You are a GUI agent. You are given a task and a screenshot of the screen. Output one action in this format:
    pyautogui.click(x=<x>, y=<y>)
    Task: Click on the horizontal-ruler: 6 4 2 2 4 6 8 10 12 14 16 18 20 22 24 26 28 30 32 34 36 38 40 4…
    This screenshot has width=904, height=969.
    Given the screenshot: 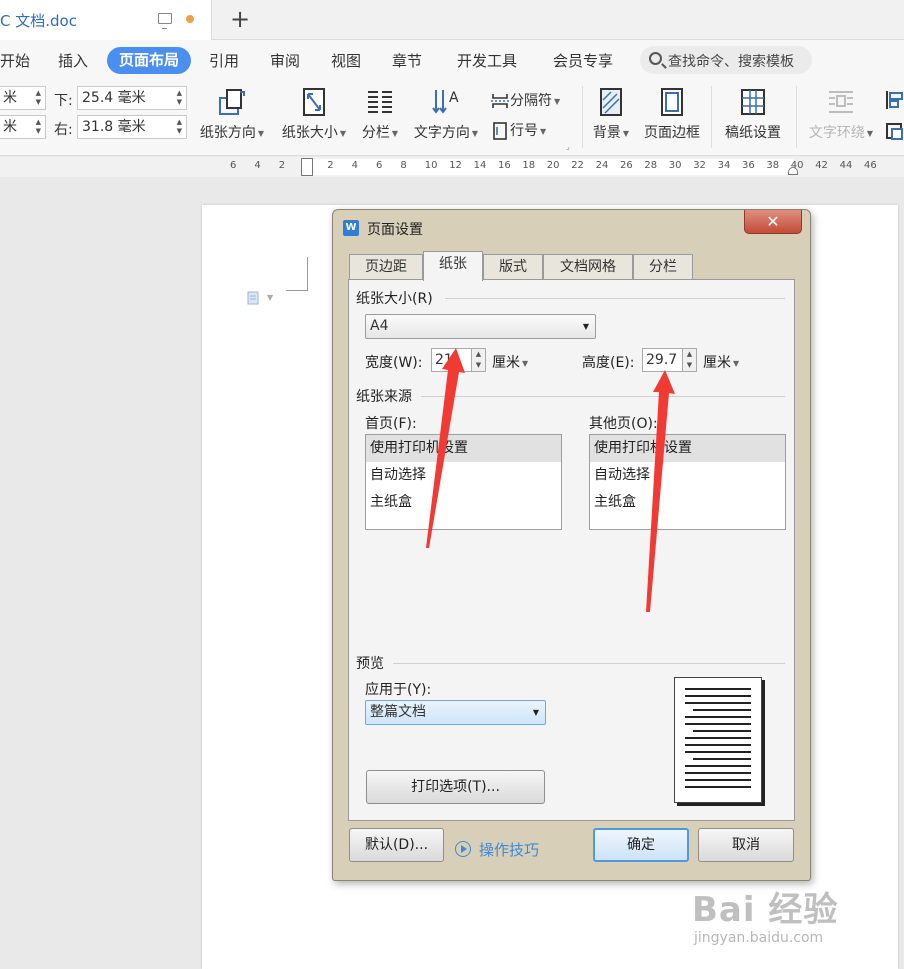 What is the action you would take?
    pyautogui.click(x=452, y=167)
    